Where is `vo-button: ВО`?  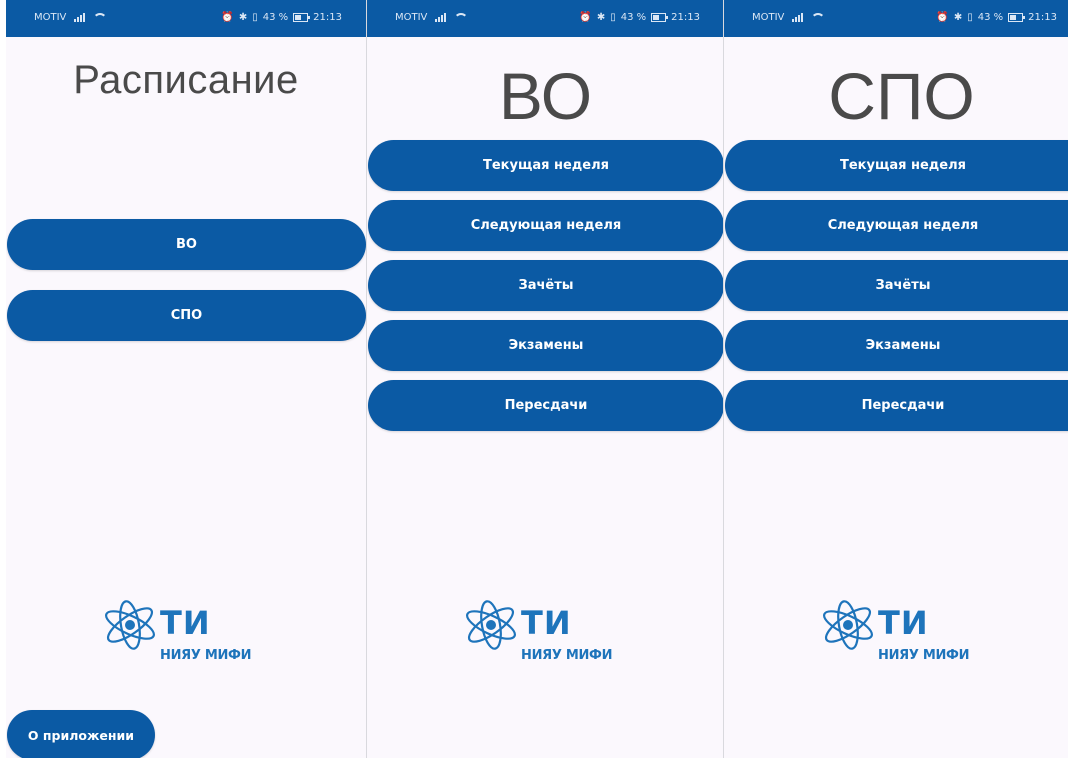 vo-button: ВО is located at coordinates (186, 244).